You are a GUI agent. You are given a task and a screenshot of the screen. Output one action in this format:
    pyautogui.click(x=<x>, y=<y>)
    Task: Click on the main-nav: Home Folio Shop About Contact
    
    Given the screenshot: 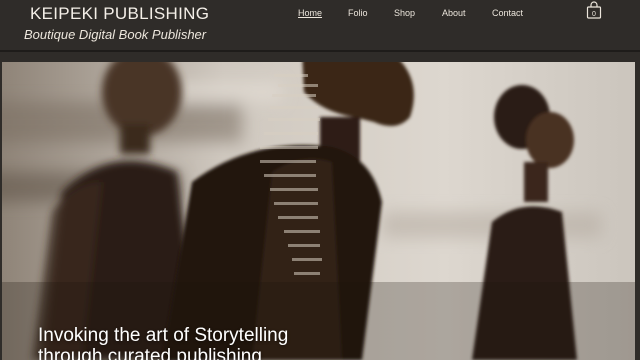 What is the action you would take?
    pyautogui.click(x=320, y=15)
    